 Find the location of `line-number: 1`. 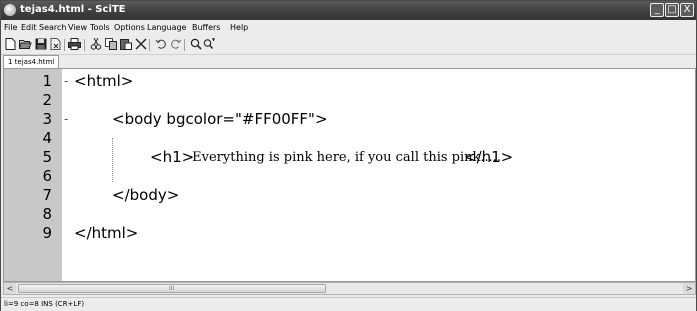

line-number: 1 is located at coordinates (47, 81).